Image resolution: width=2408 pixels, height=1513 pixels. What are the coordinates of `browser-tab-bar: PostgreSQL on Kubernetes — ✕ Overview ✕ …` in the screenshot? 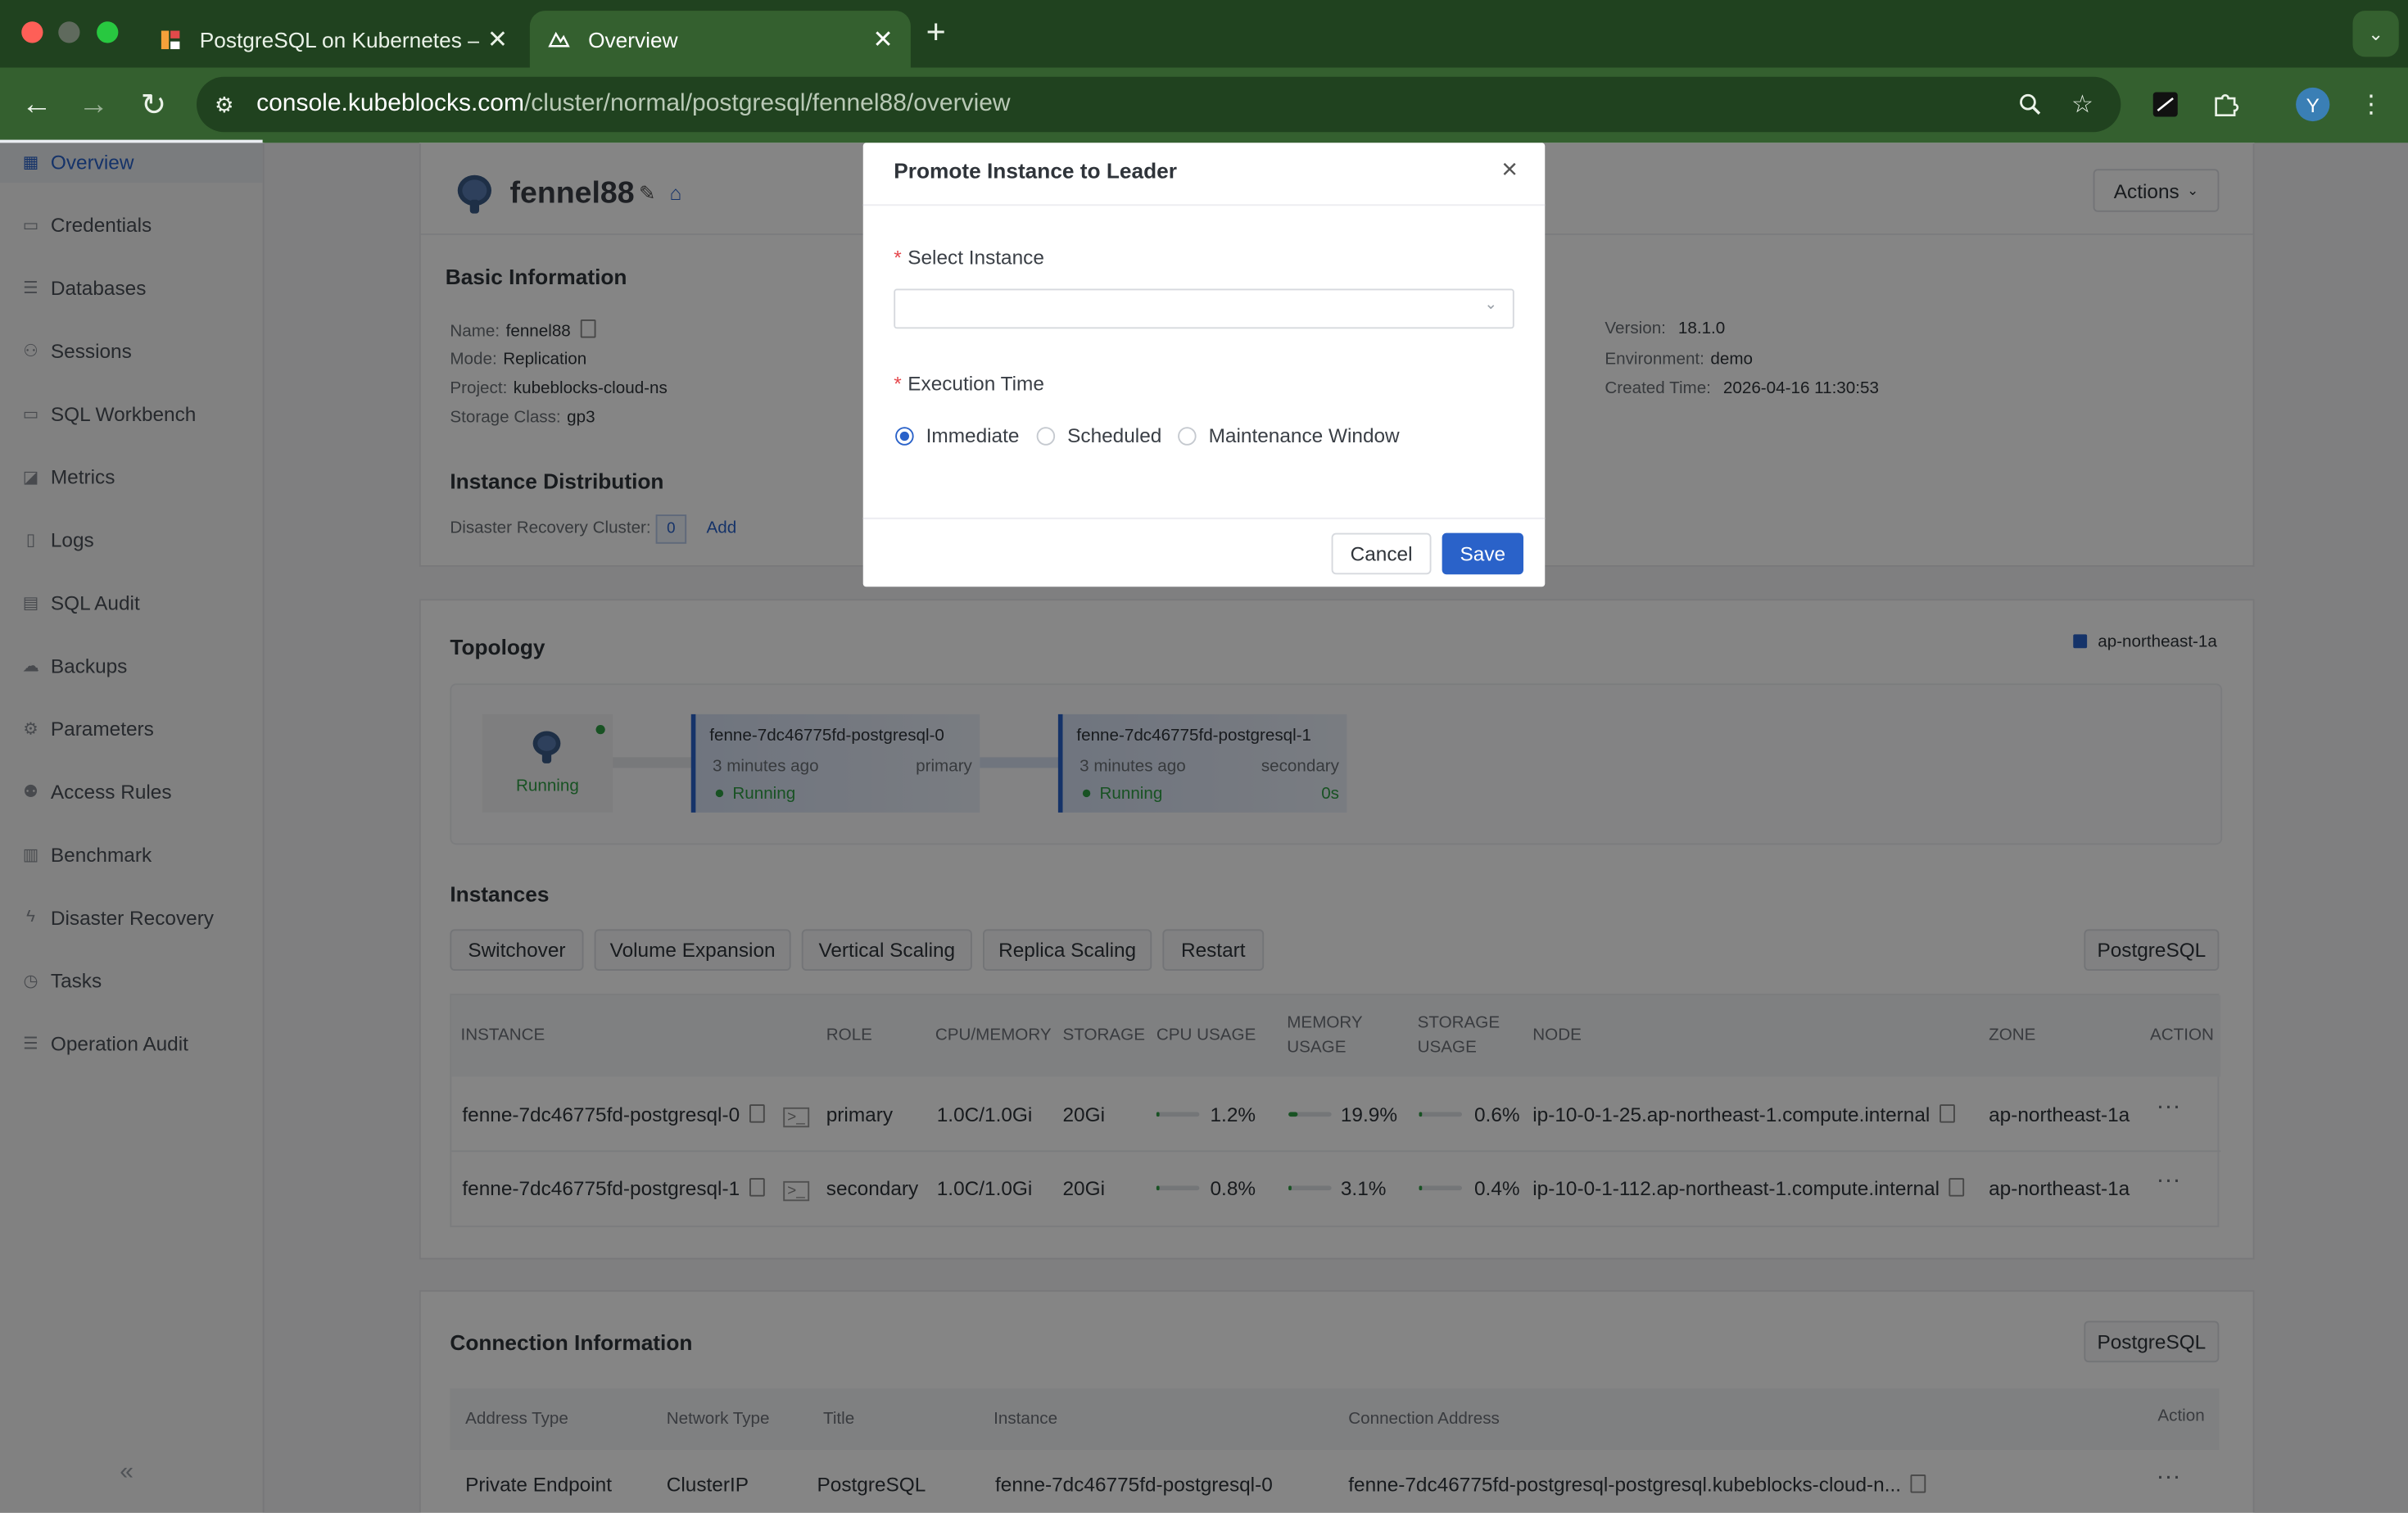 It's located at (1204, 34).